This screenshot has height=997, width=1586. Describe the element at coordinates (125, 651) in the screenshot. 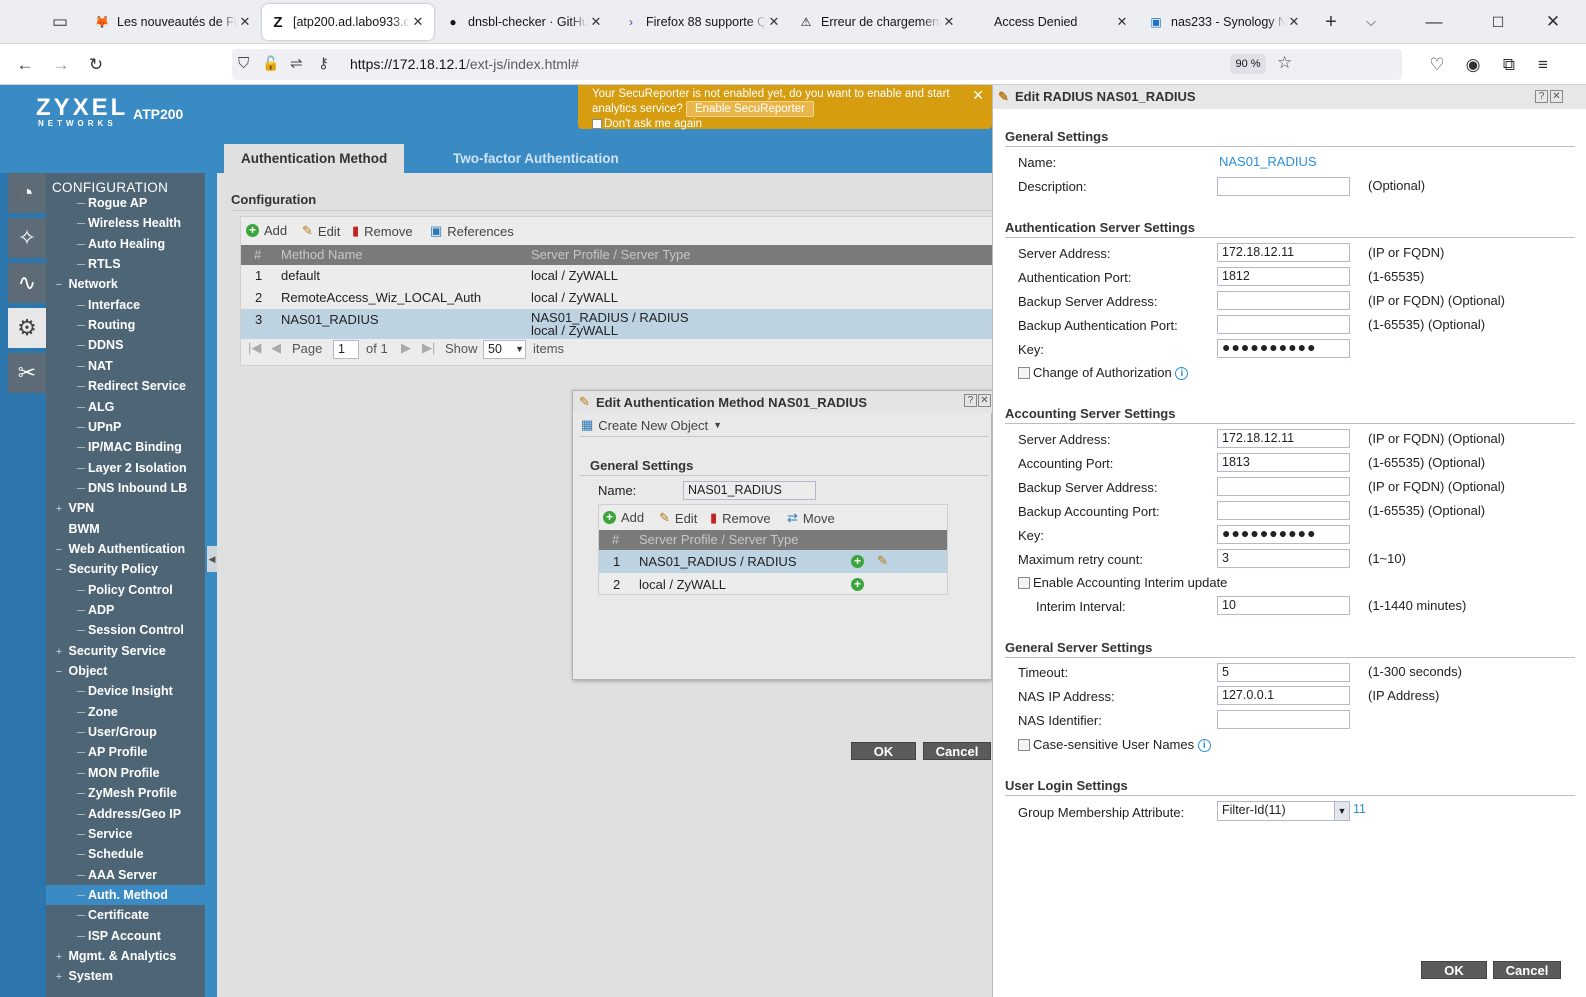

I see `sidebar-item: + Security Service` at that location.